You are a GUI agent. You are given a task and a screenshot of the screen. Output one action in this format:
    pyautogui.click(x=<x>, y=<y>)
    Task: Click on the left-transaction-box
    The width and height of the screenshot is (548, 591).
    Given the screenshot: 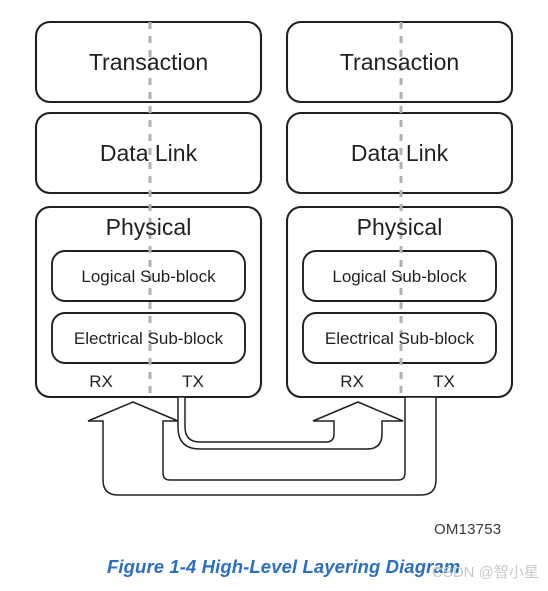 What is the action you would take?
    pyautogui.click(x=148, y=62)
    